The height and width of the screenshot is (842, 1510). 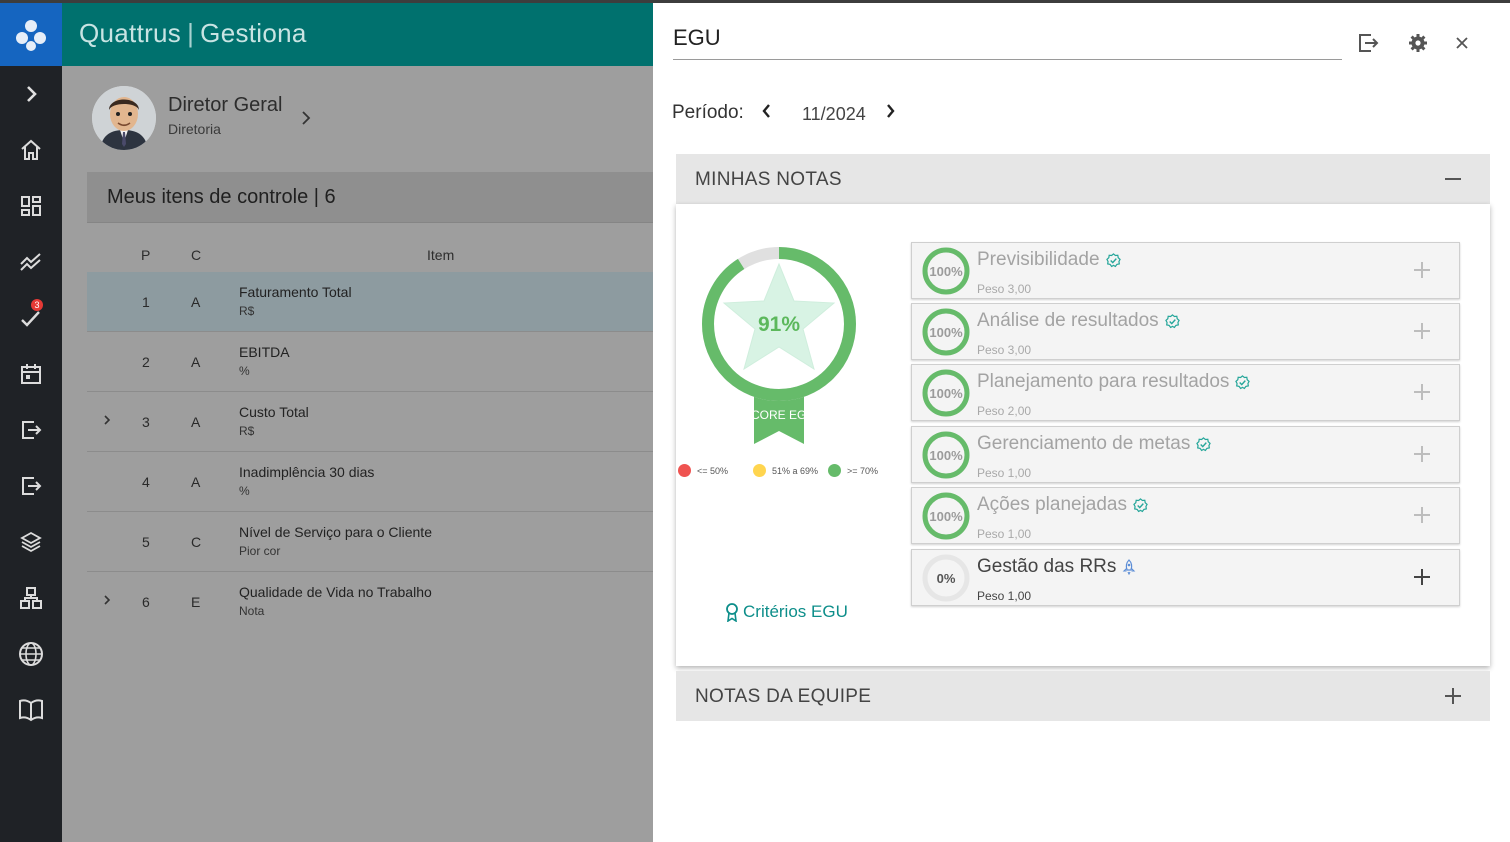 What do you see at coordinates (370, 482) in the screenshot?
I see `table-row: 4 A Inadimplência 30 dias %` at bounding box center [370, 482].